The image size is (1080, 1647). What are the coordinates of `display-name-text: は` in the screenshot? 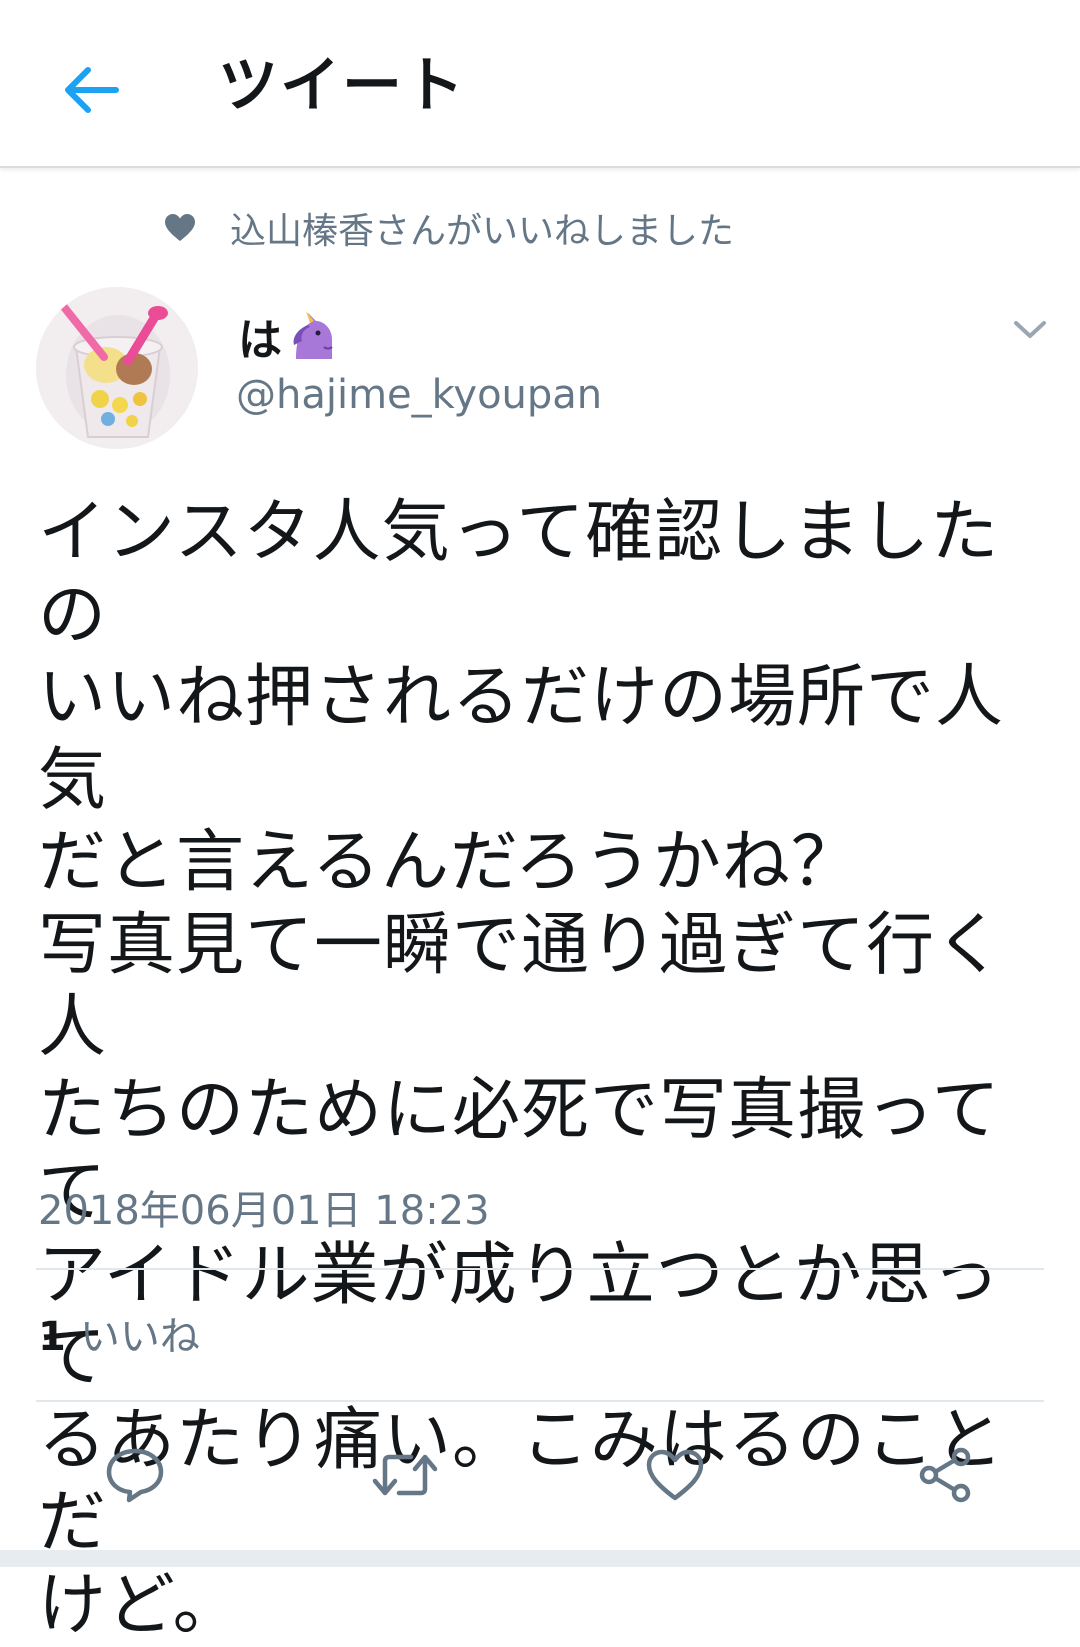 It's located at (260, 340).